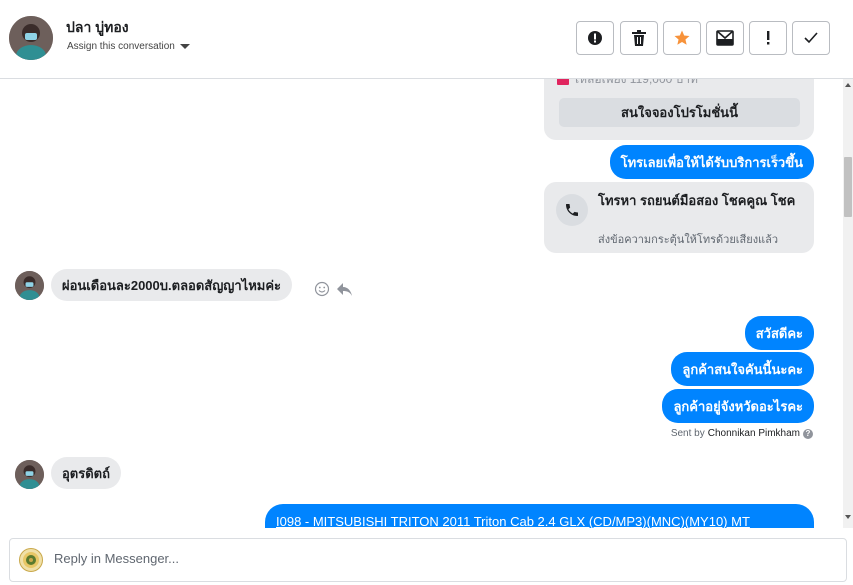  Describe the element at coordinates (426, 39) in the screenshot. I see `conversation-header: ปลา บู่ทอง Assign this conversation` at that location.